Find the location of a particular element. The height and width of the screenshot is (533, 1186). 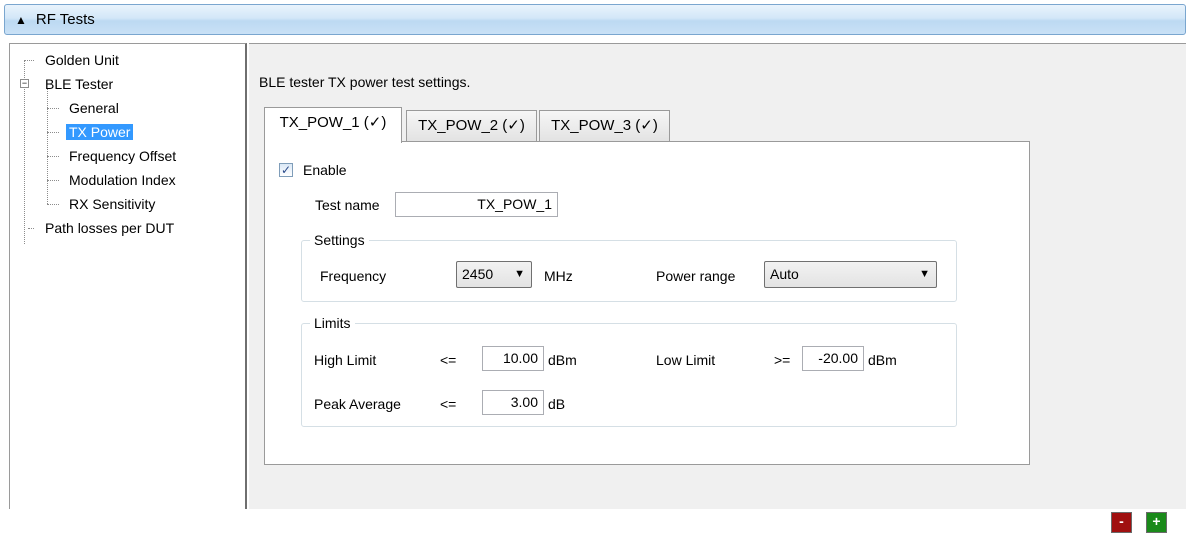

low-limit-field: -20.00 is located at coordinates (833, 358).